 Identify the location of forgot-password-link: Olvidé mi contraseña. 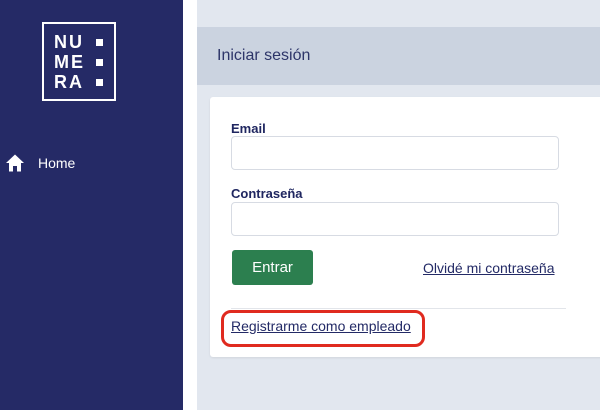
(489, 268).